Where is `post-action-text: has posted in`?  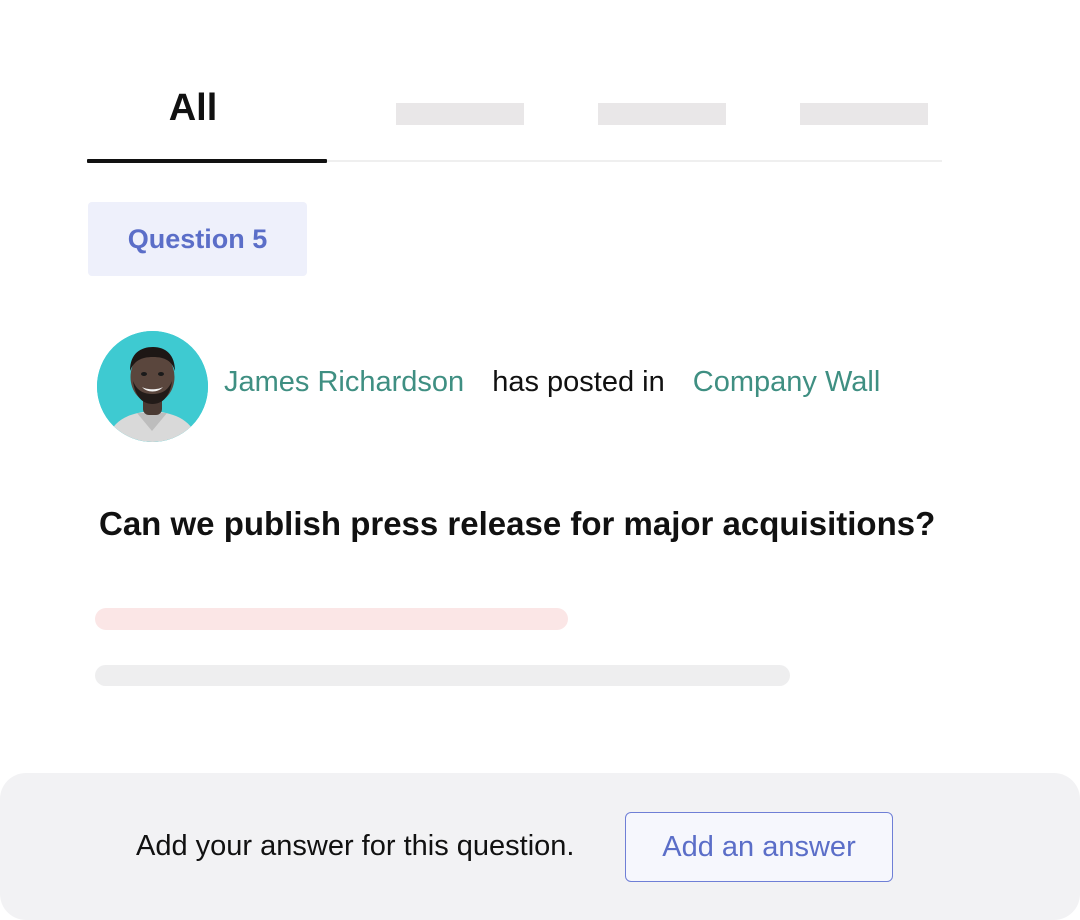
post-action-text: has posted in is located at coordinates (578, 382).